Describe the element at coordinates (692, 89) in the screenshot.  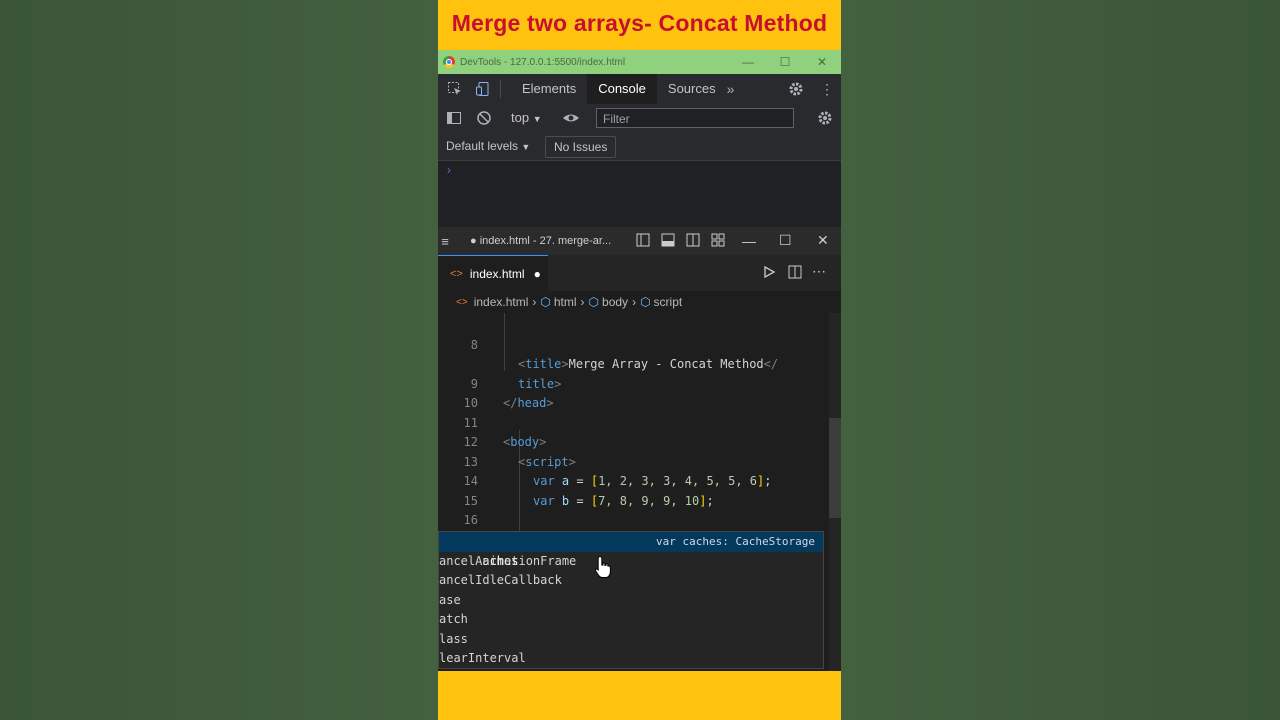
I see `tab-sources: Sources` at that location.